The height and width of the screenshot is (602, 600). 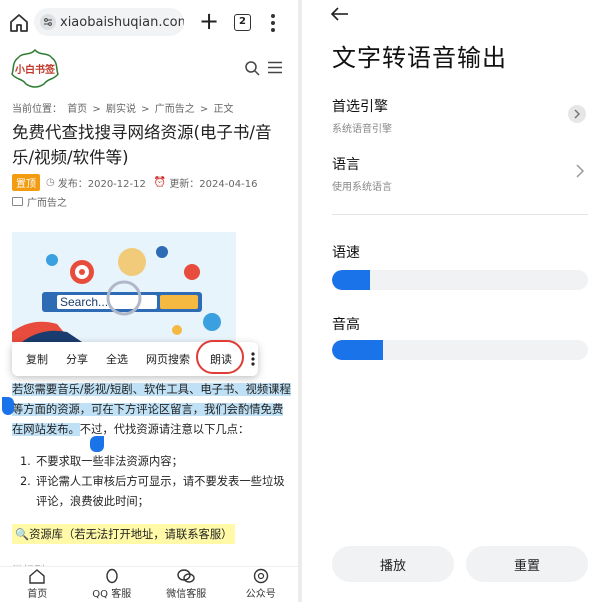 What do you see at coordinates (346, 253) in the screenshot?
I see `speech-rate-label: 语速` at bounding box center [346, 253].